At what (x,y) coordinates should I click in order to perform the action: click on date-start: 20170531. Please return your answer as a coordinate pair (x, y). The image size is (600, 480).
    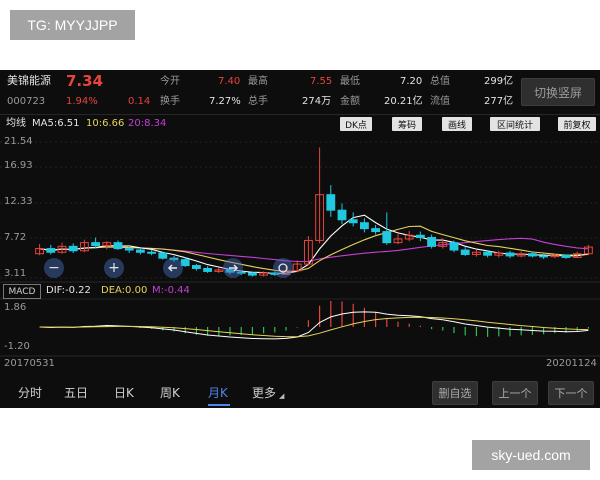
    Looking at the image, I should click on (29, 363).